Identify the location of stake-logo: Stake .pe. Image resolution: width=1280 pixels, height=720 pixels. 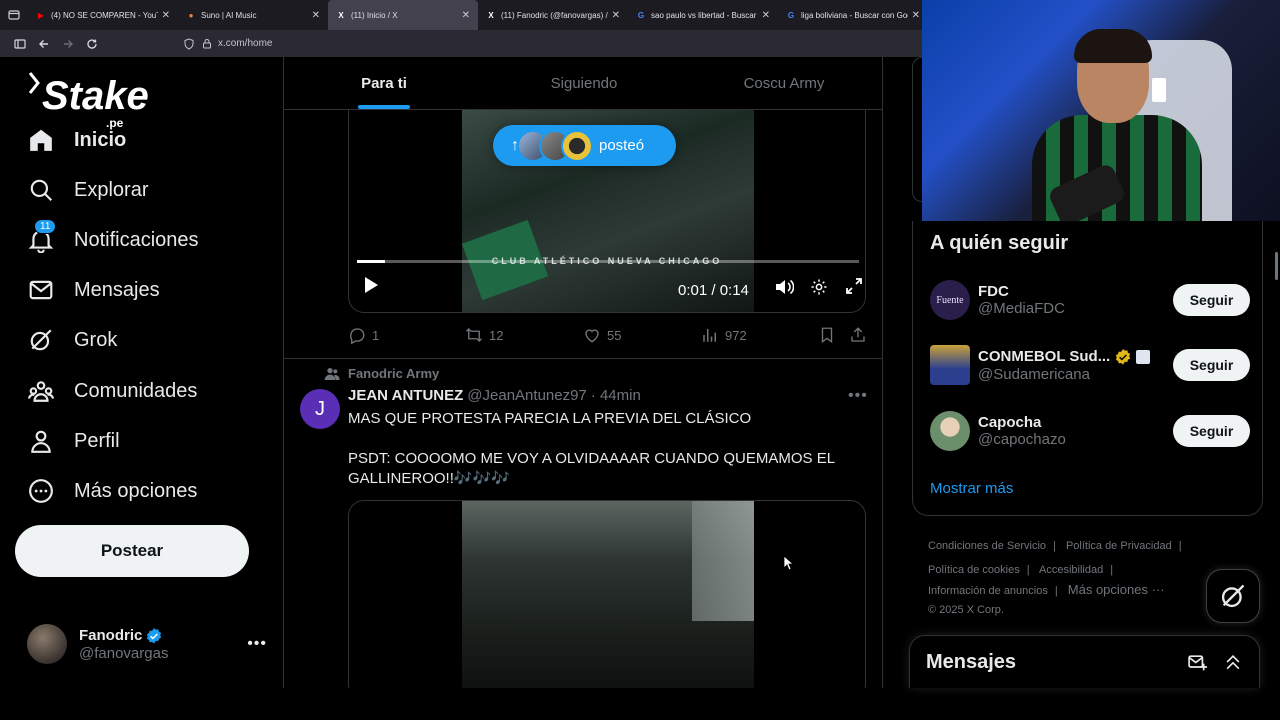
(93, 100).